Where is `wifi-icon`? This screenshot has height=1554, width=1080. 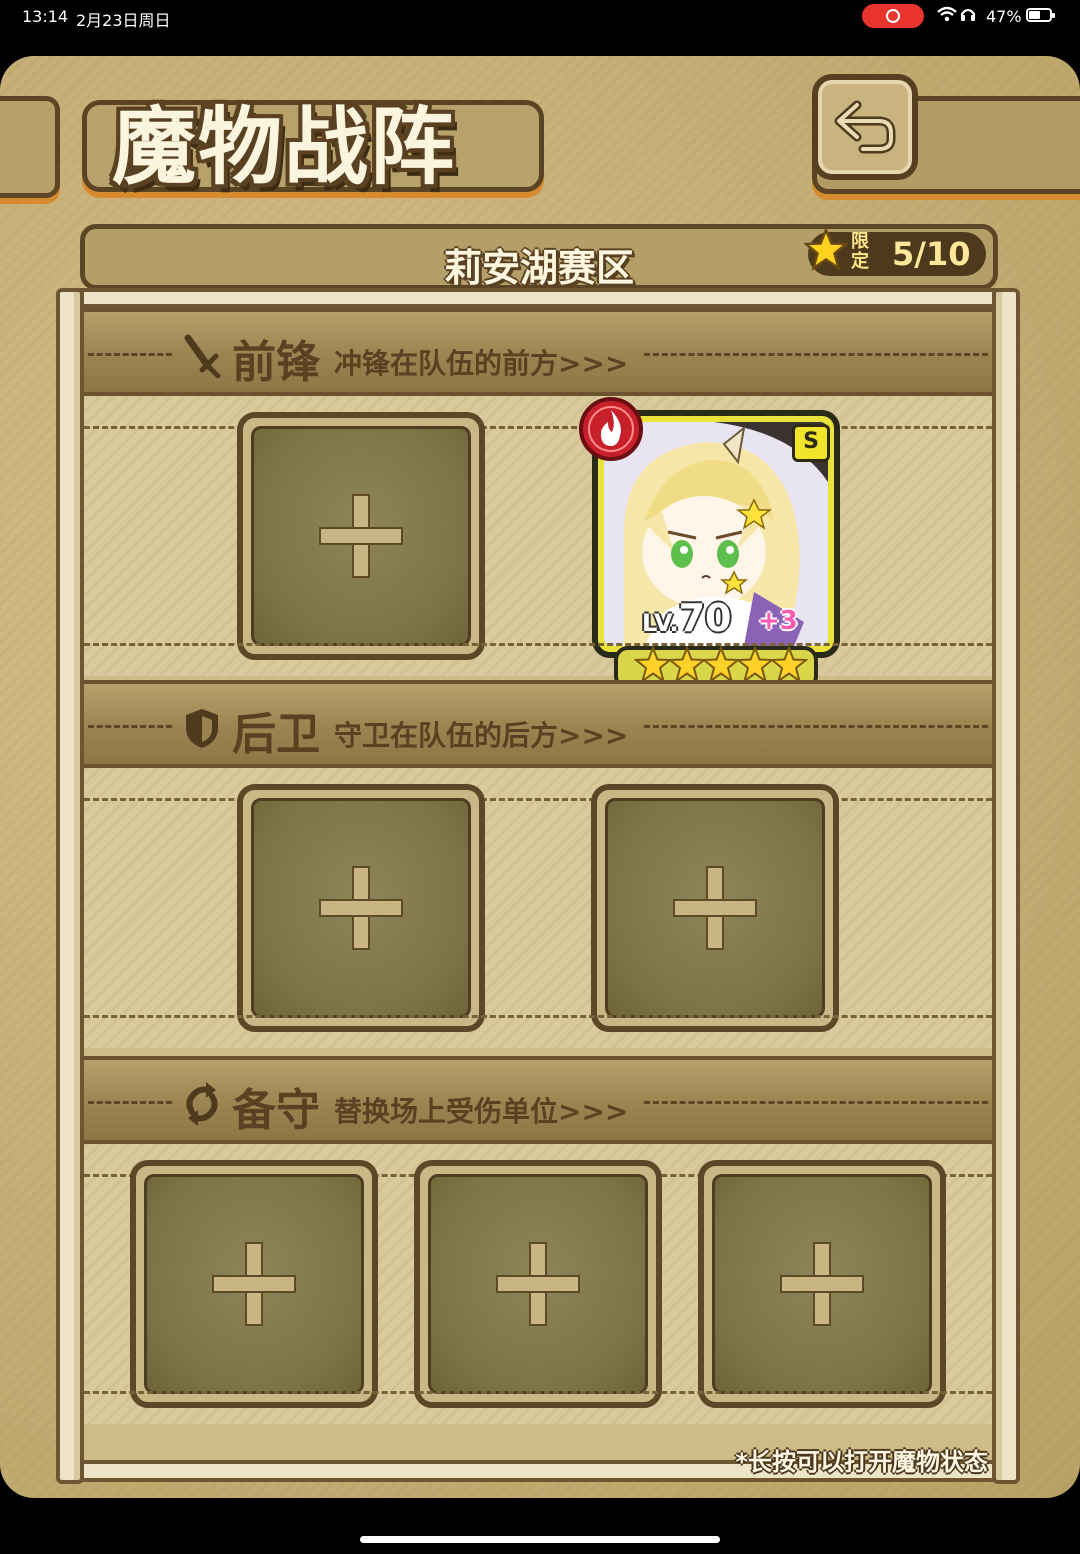
wifi-icon is located at coordinates (956, 14).